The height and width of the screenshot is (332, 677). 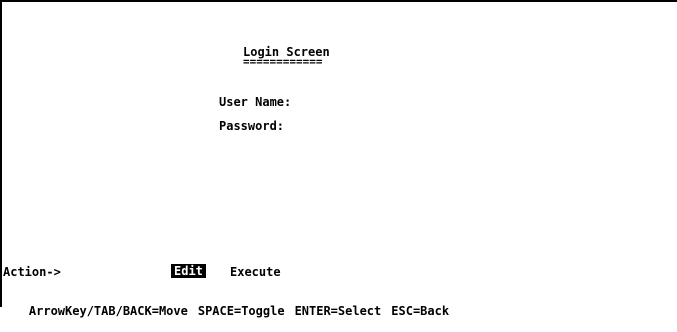 I want to click on execute-action-button: Execute, so click(x=255, y=272).